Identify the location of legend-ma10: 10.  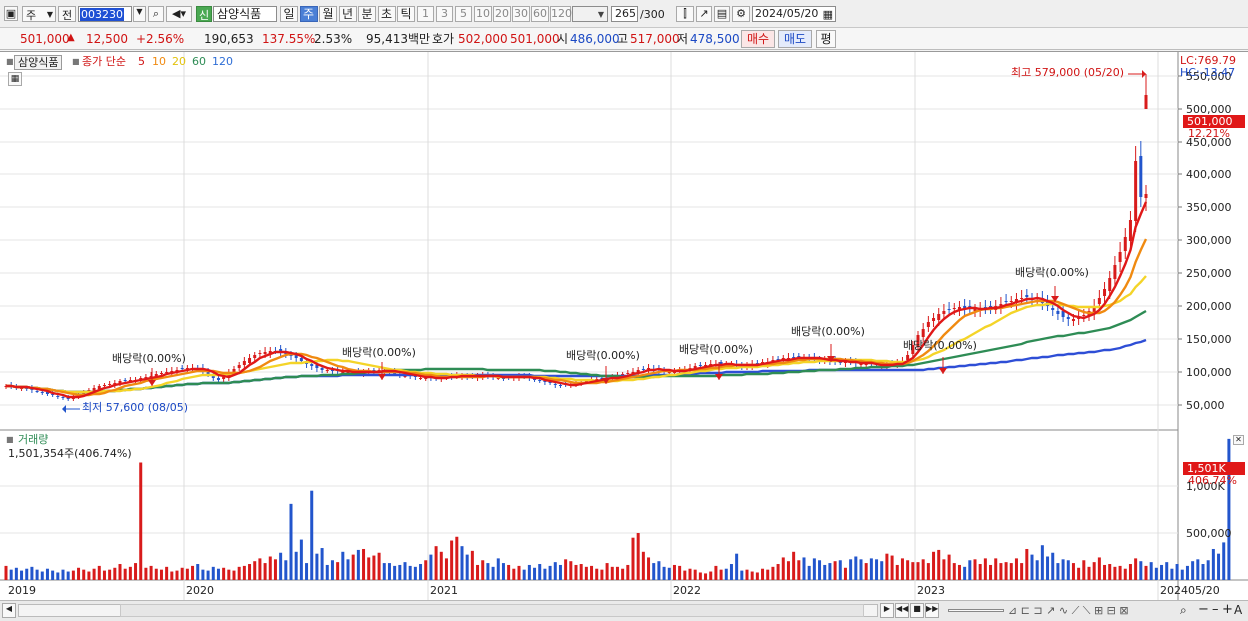
(159, 61).